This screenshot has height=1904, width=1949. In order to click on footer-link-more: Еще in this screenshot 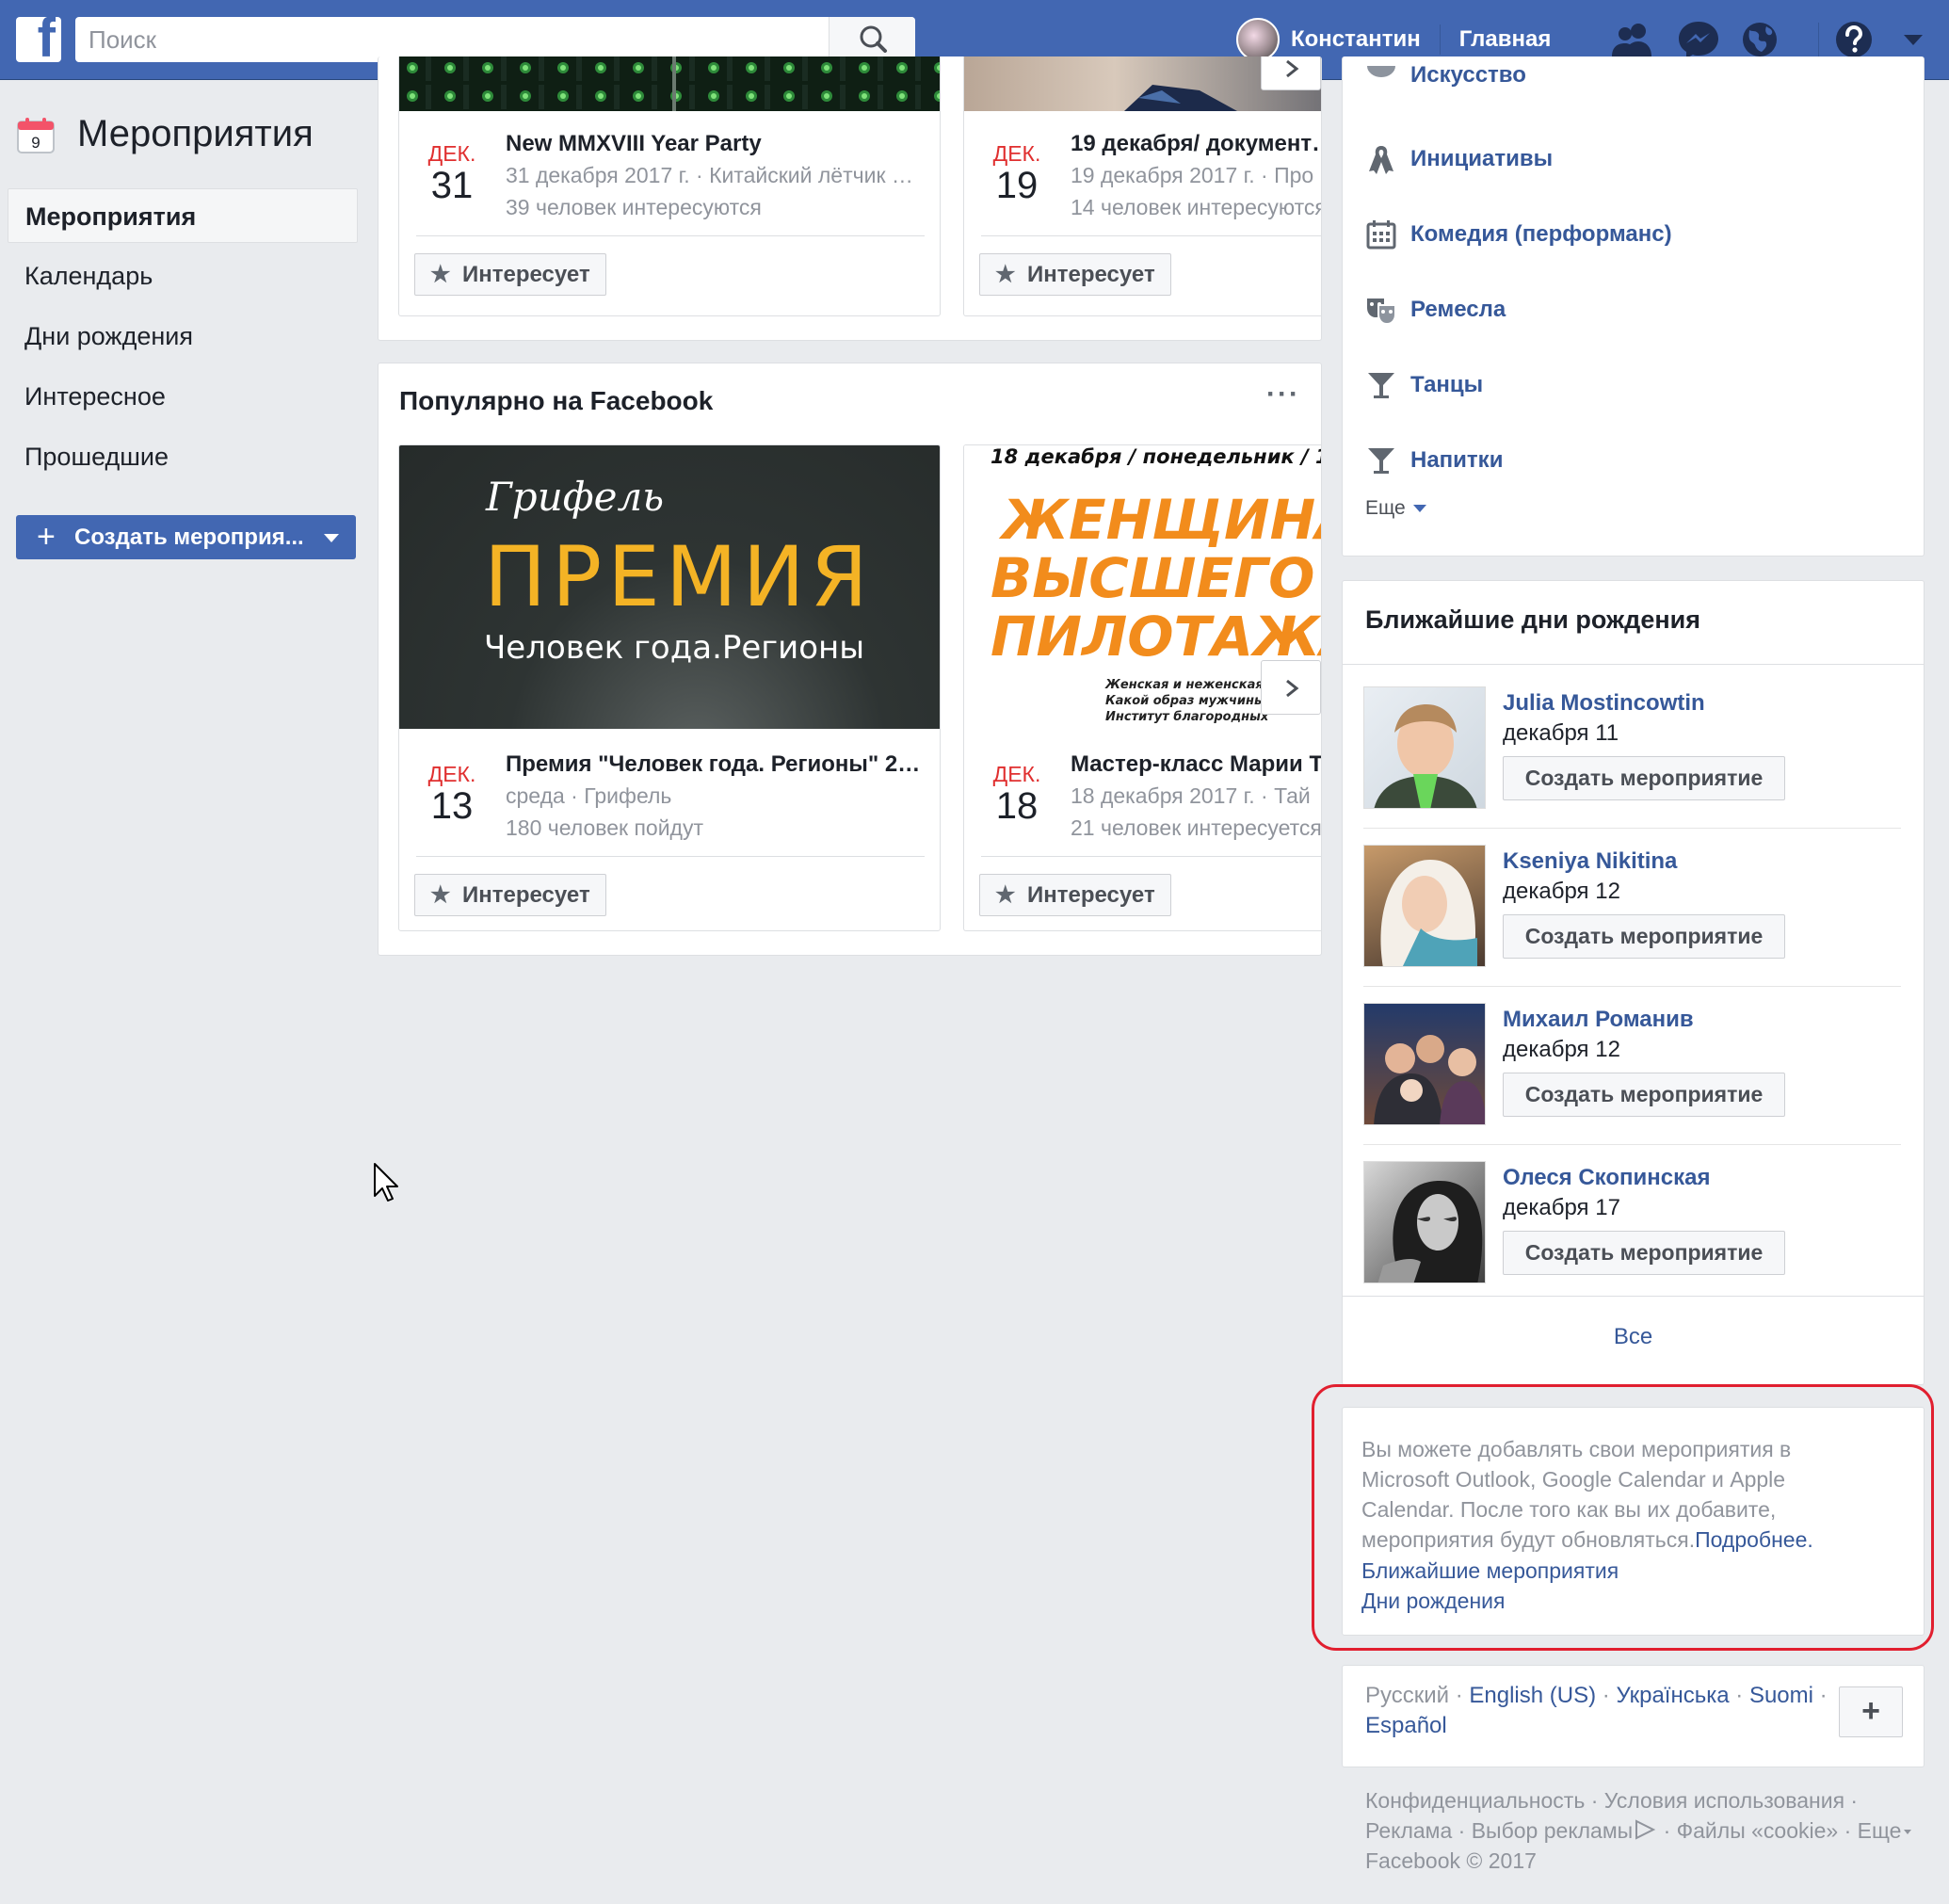, I will do `click(1880, 1830)`.